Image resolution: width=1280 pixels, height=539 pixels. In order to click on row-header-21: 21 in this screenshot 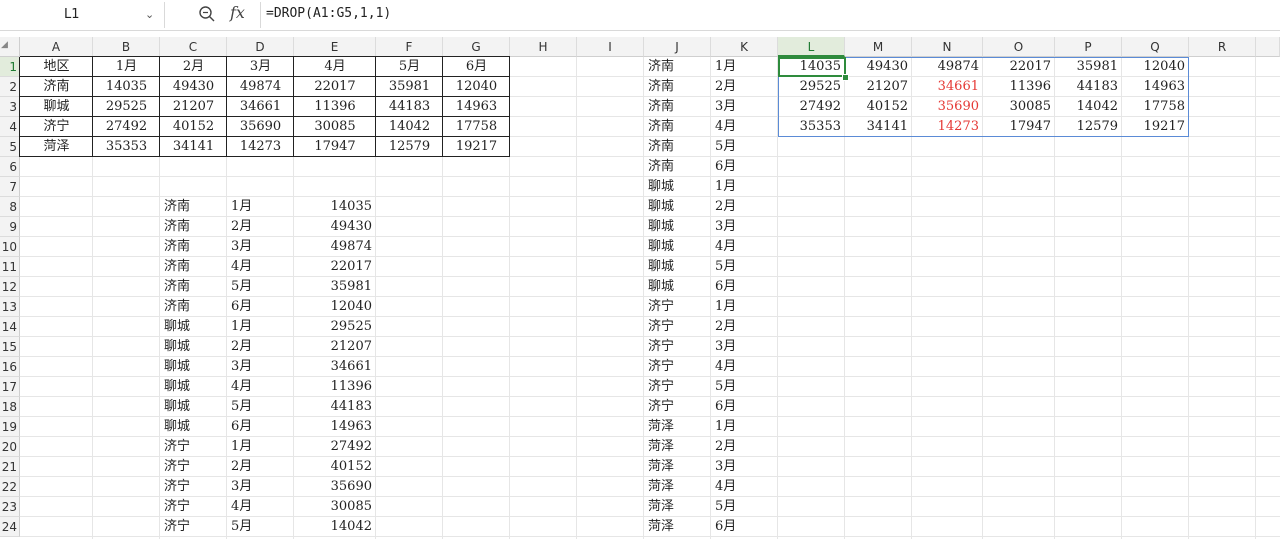, I will do `click(10, 467)`.